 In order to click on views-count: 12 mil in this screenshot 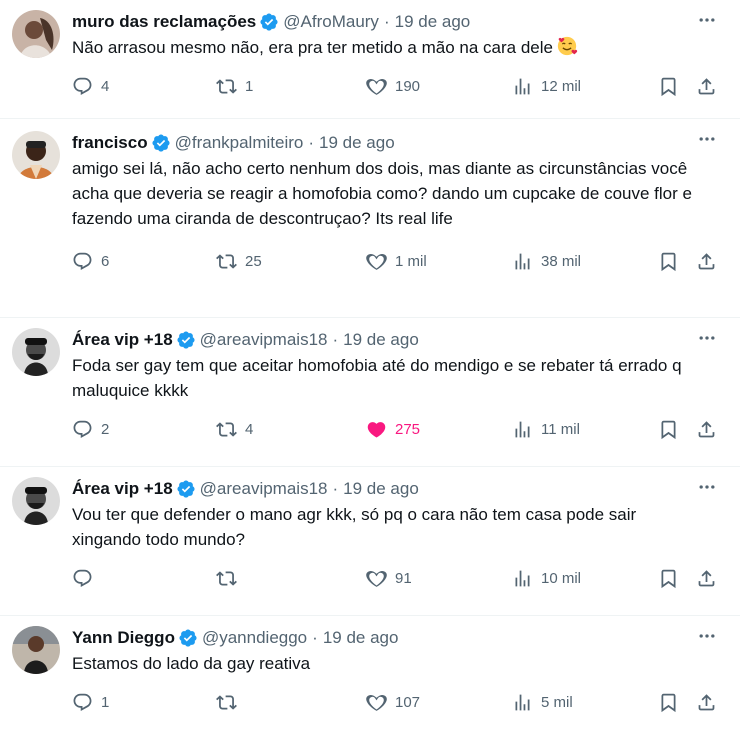, I will do `click(561, 86)`.